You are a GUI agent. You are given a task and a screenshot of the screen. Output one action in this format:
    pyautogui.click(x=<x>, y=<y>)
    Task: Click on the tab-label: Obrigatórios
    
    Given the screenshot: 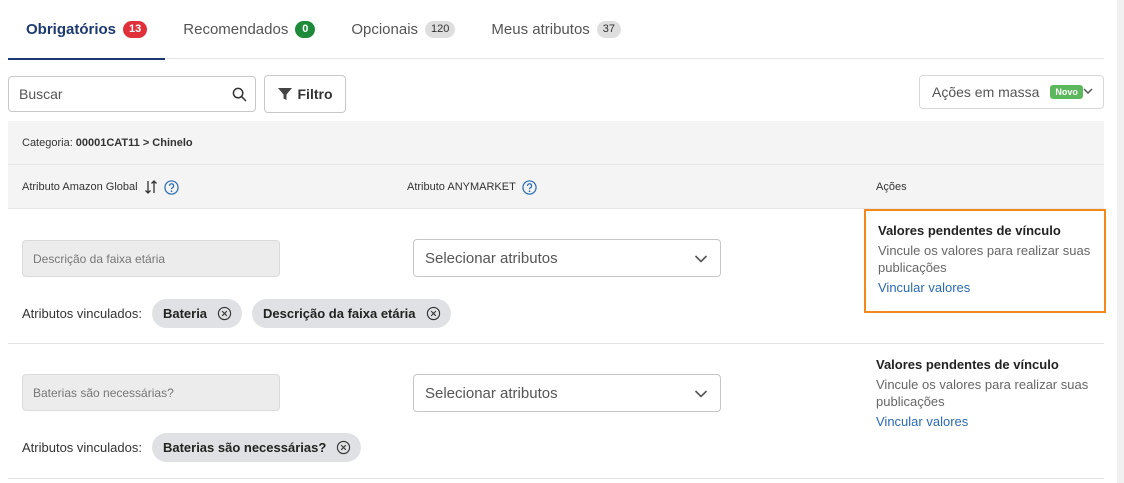 What is the action you would take?
    pyautogui.click(x=71, y=29)
    